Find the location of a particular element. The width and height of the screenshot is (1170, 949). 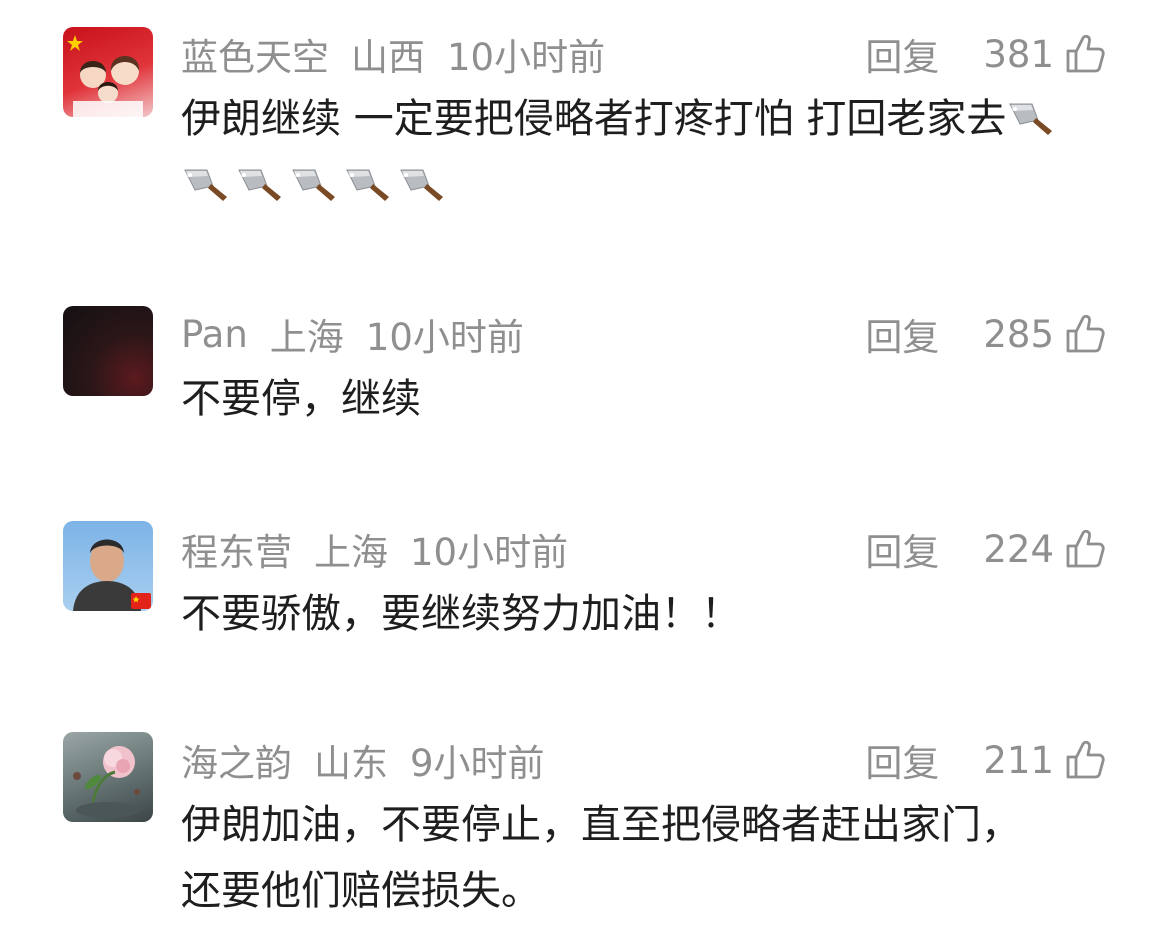

dark-photo-icon is located at coordinates (108, 351).